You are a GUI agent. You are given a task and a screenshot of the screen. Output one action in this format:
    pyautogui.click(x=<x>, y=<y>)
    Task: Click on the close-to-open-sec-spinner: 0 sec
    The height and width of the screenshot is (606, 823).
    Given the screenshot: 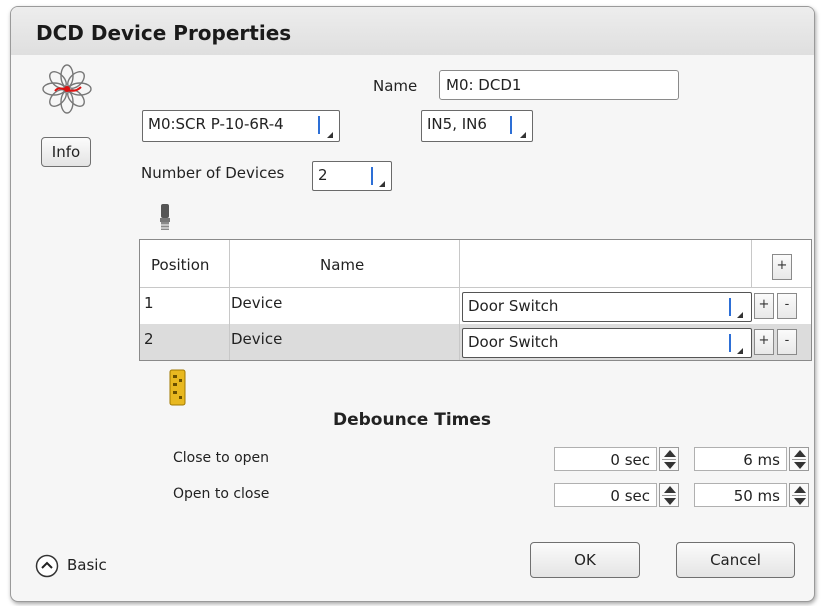 What is the action you would take?
    pyautogui.click(x=616, y=459)
    